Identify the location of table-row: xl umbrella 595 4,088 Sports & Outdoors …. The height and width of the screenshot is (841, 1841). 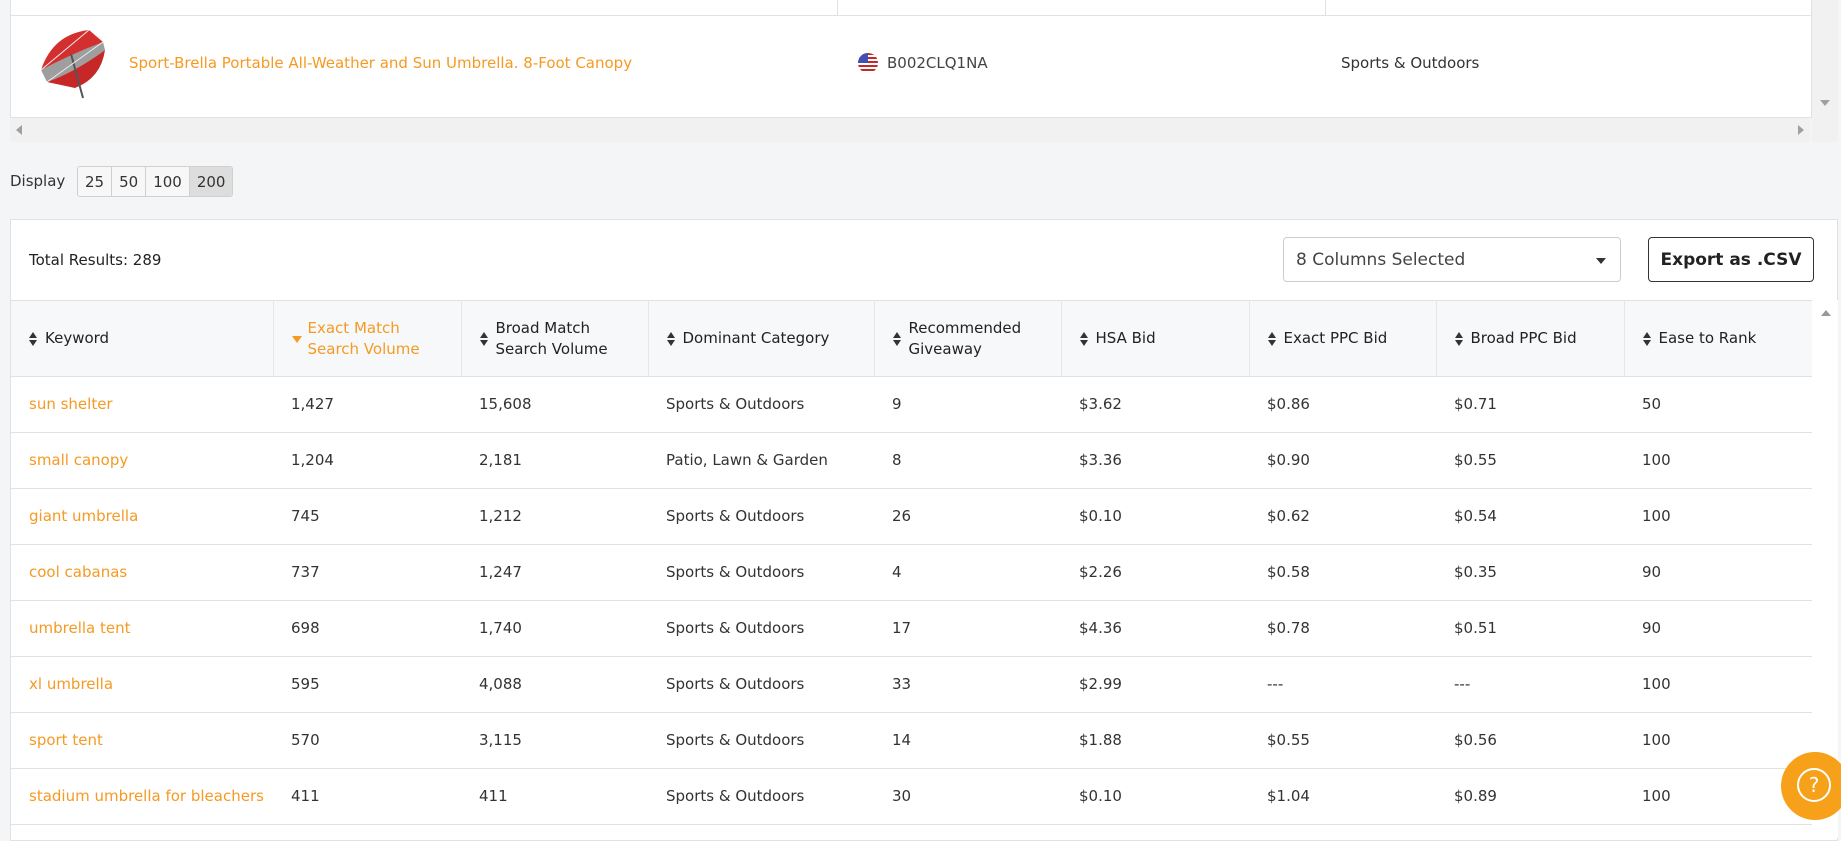
(911, 684).